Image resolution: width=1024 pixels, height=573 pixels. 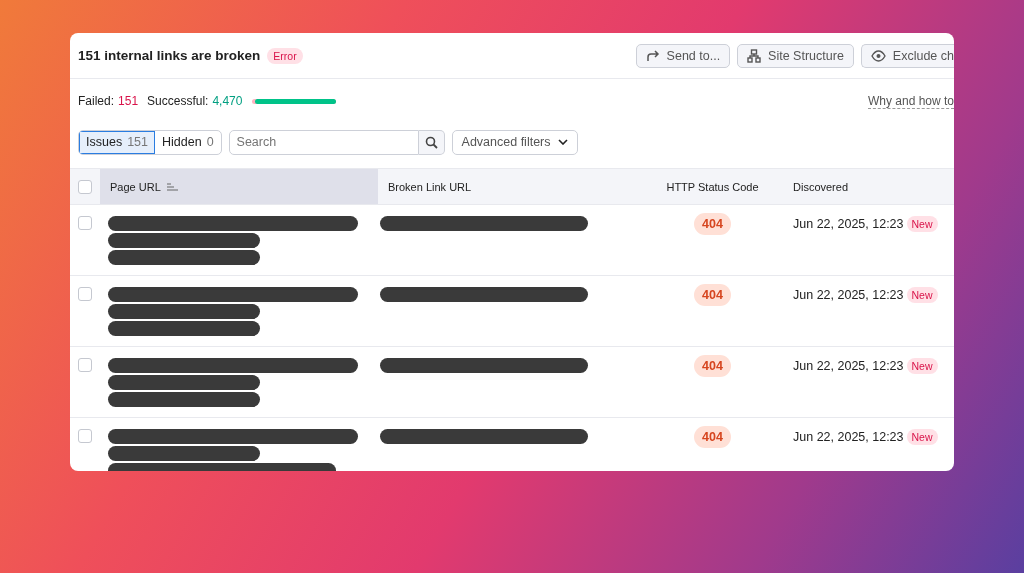 I want to click on action-button: Exclude ch, so click(x=907, y=55).